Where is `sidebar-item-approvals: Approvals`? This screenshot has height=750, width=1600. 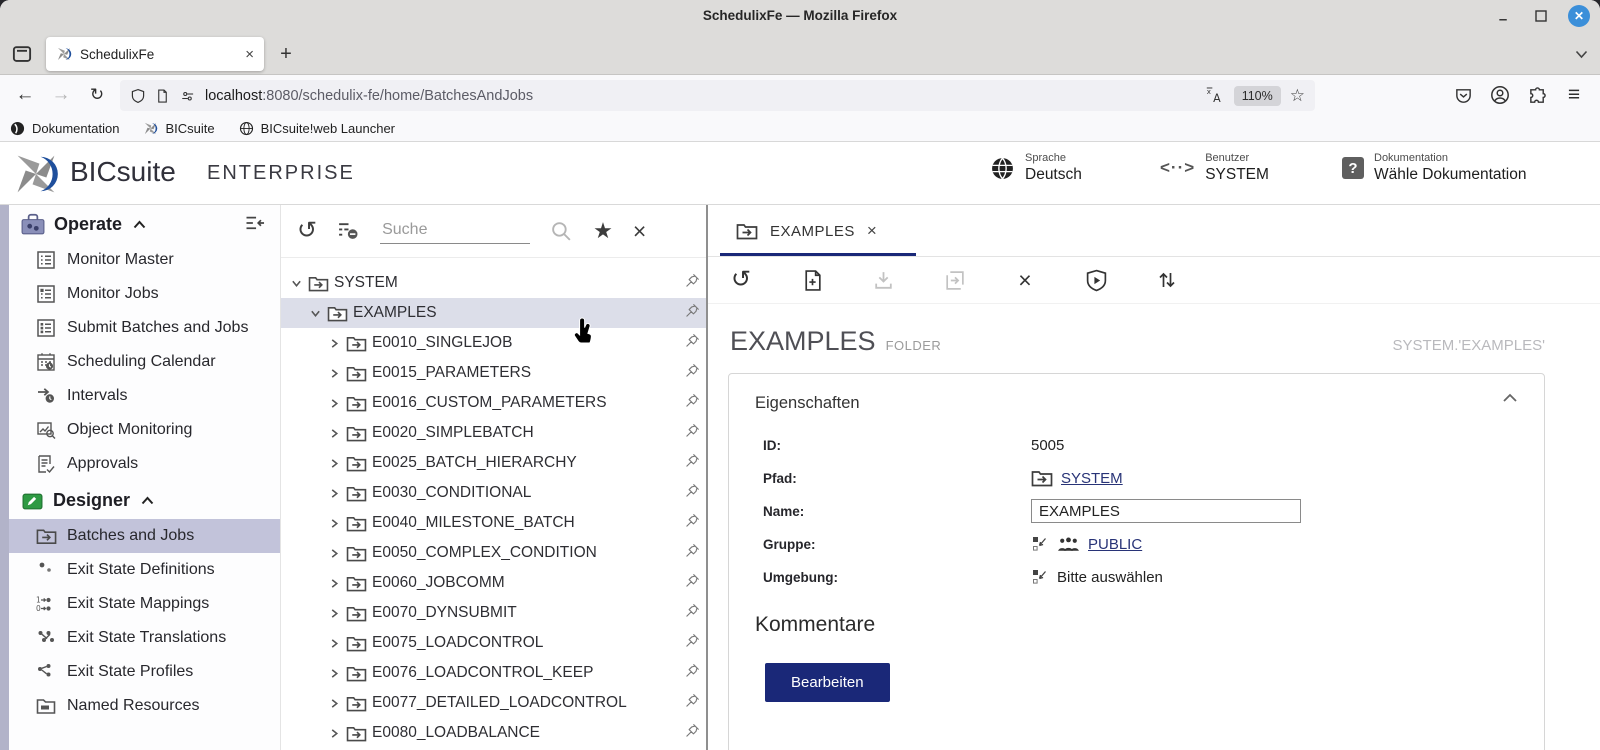 sidebar-item-approvals: Approvals is located at coordinates (144, 464).